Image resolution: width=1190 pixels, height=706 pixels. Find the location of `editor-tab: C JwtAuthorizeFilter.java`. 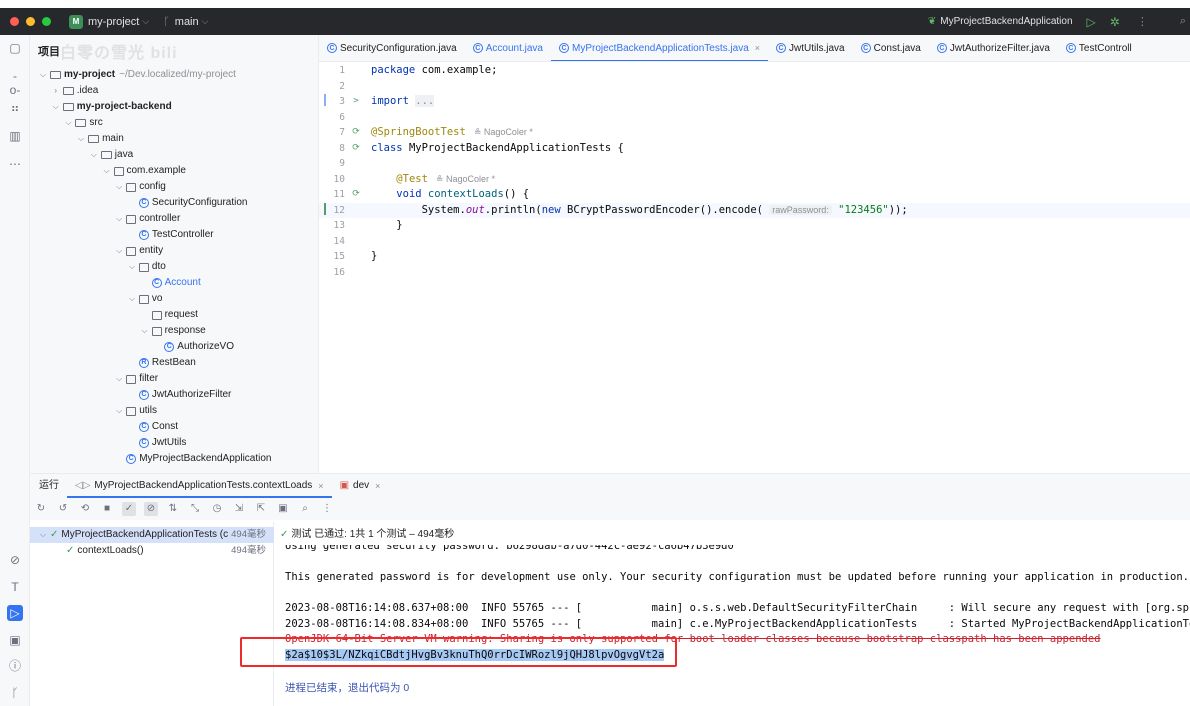

editor-tab: C JwtAuthorizeFilter.java is located at coordinates (993, 48).